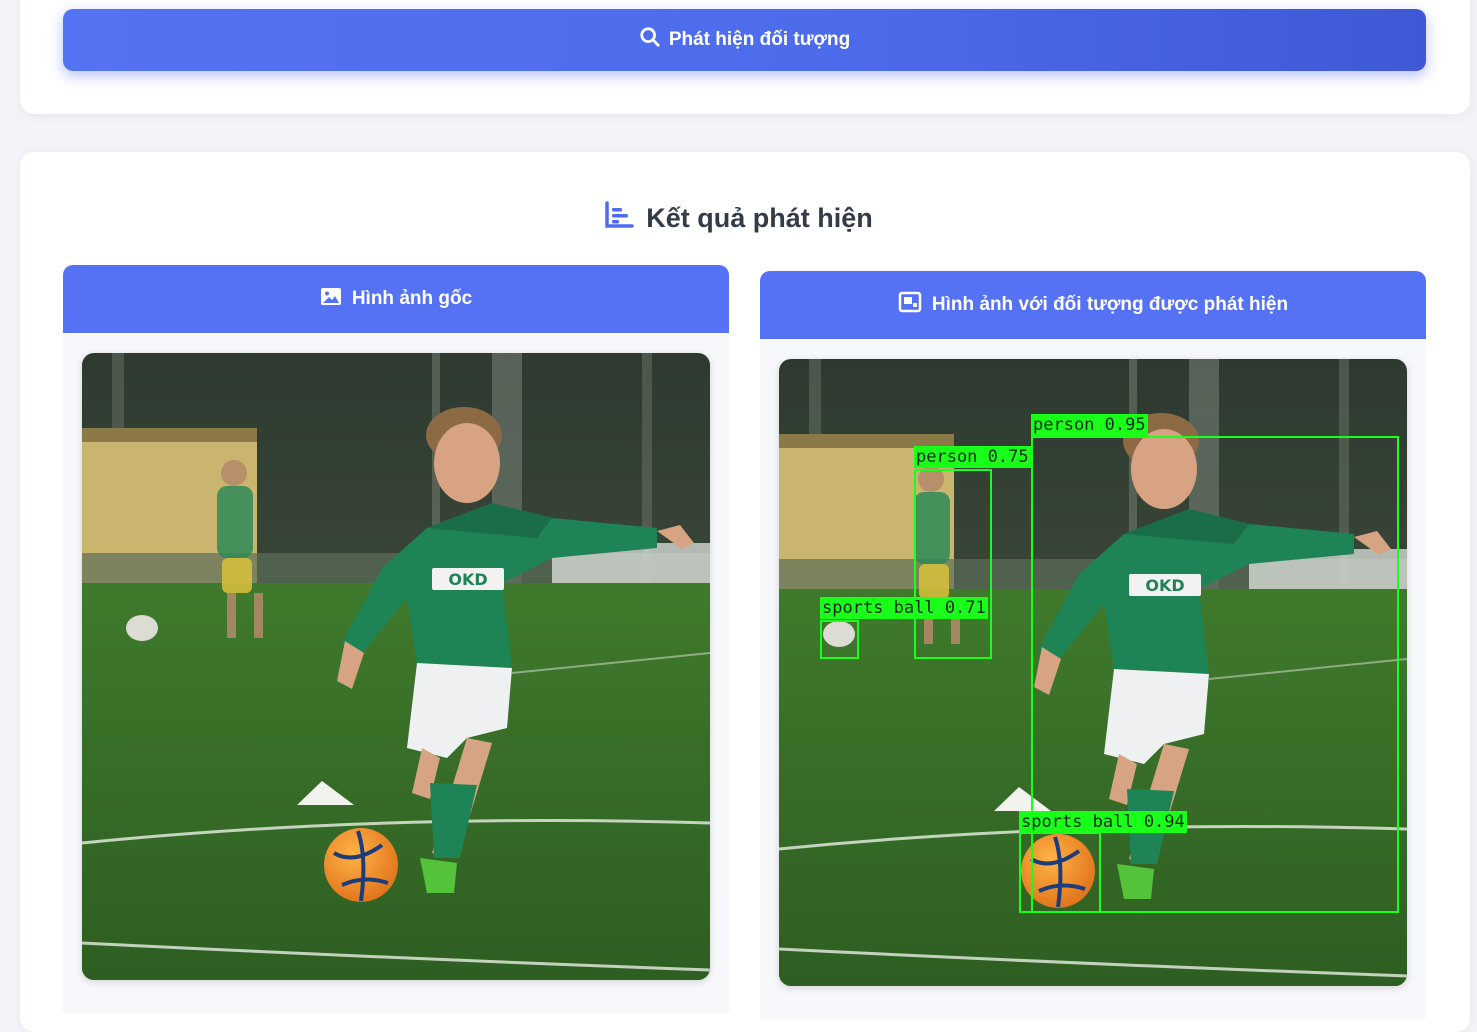 The height and width of the screenshot is (1032, 1477). What do you see at coordinates (904, 608) in the screenshot?
I see `detection-label: sports ball 0.71` at bounding box center [904, 608].